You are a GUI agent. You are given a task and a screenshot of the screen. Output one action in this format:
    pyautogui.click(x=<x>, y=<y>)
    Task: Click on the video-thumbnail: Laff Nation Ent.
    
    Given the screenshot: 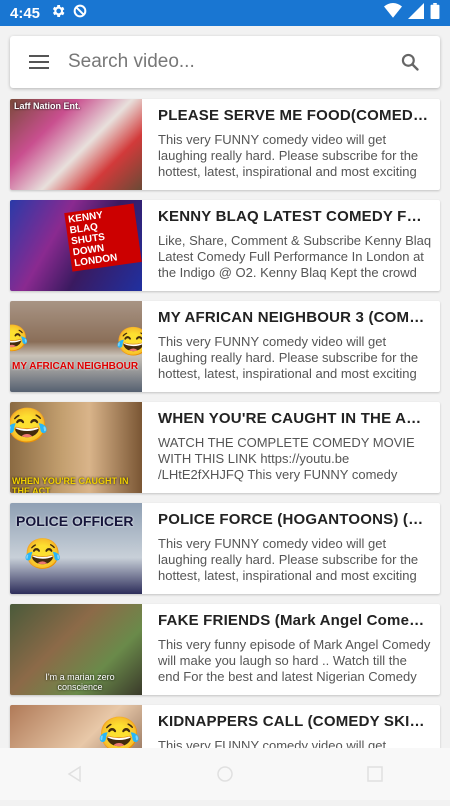 What is the action you would take?
    pyautogui.click(x=76, y=144)
    